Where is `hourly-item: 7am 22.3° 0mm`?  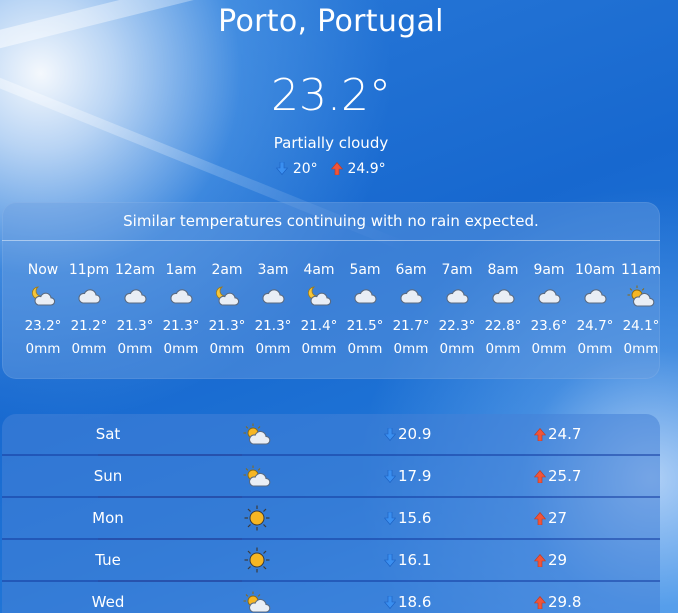 hourly-item: 7am 22.3° 0mm is located at coordinates (457, 310).